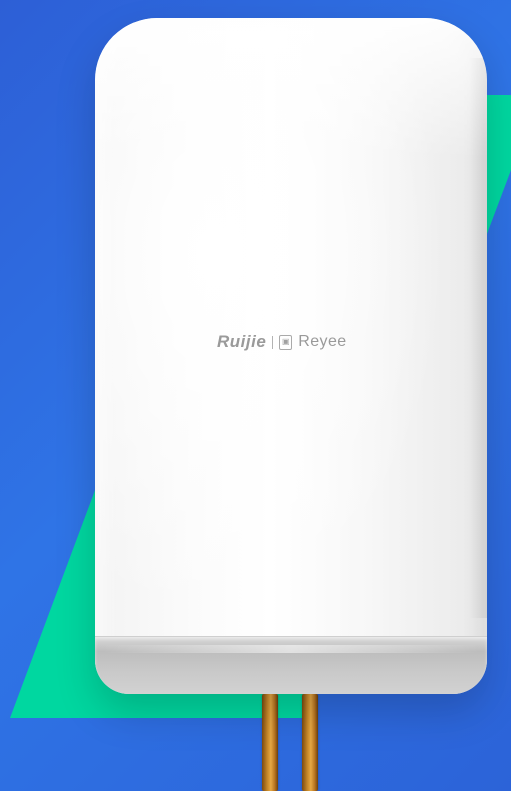 This screenshot has height=791, width=511. I want to click on device-edge-shadow, so click(478, 338).